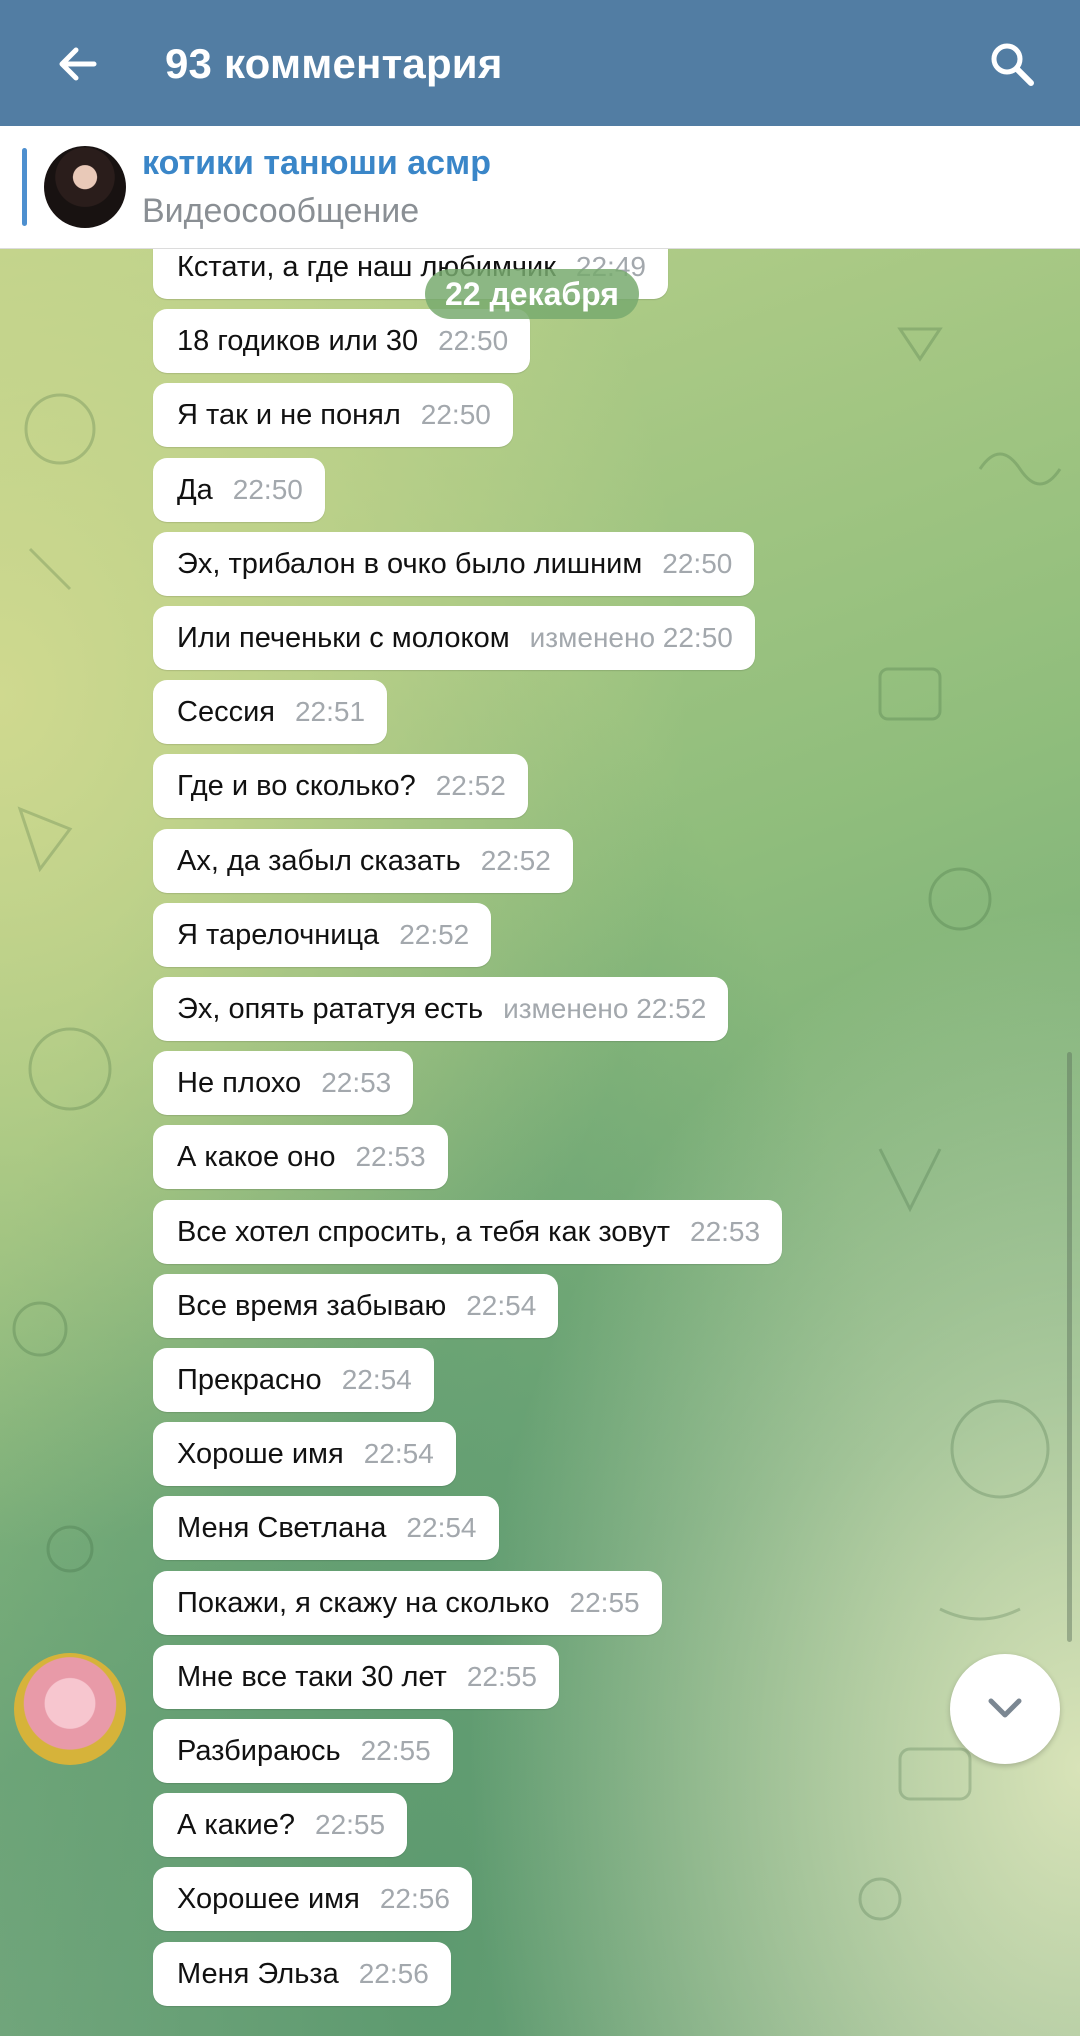 The height and width of the screenshot is (2036, 1080). I want to click on top-app-bar: 93 комментария, so click(540, 63).